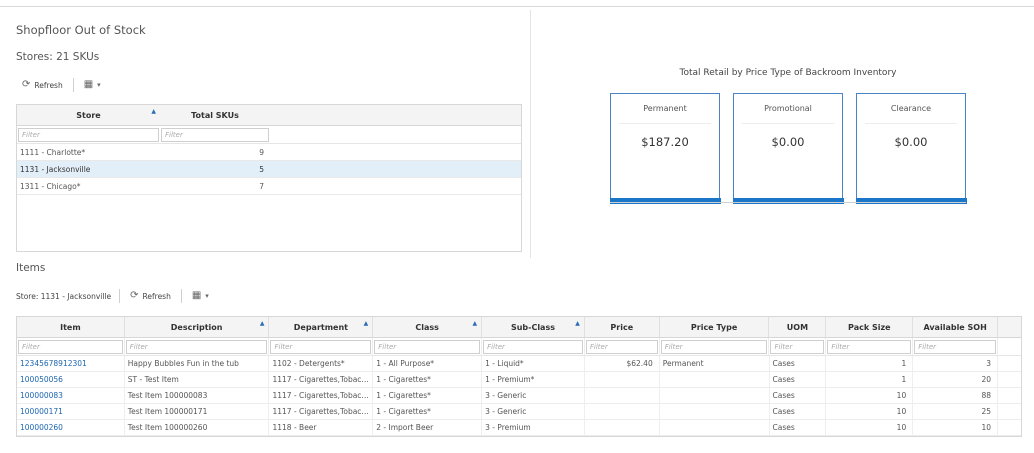  What do you see at coordinates (197, 427) in the screenshot?
I see `description-cell: Test Item 100000260` at bounding box center [197, 427].